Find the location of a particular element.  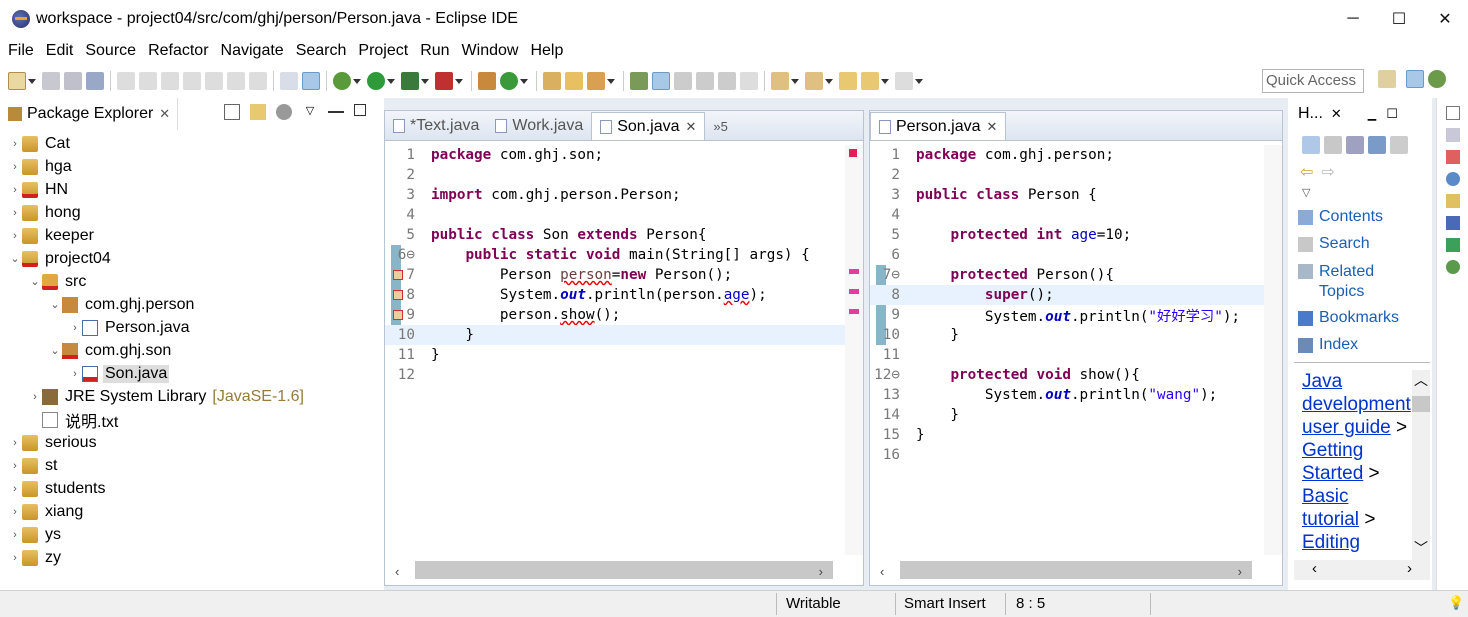

menu-edit: Edit is located at coordinates (60, 51).